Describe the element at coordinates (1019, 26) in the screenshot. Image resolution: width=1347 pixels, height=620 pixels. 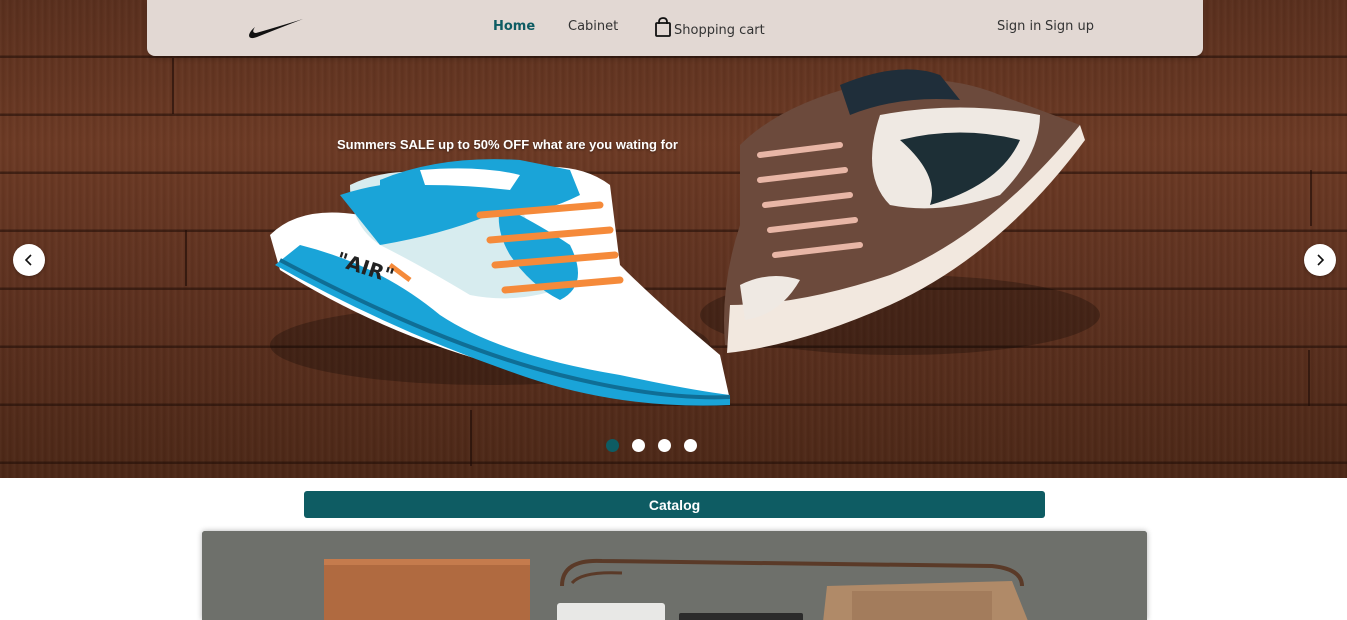
I see `sign-in-link: Sign in` at that location.